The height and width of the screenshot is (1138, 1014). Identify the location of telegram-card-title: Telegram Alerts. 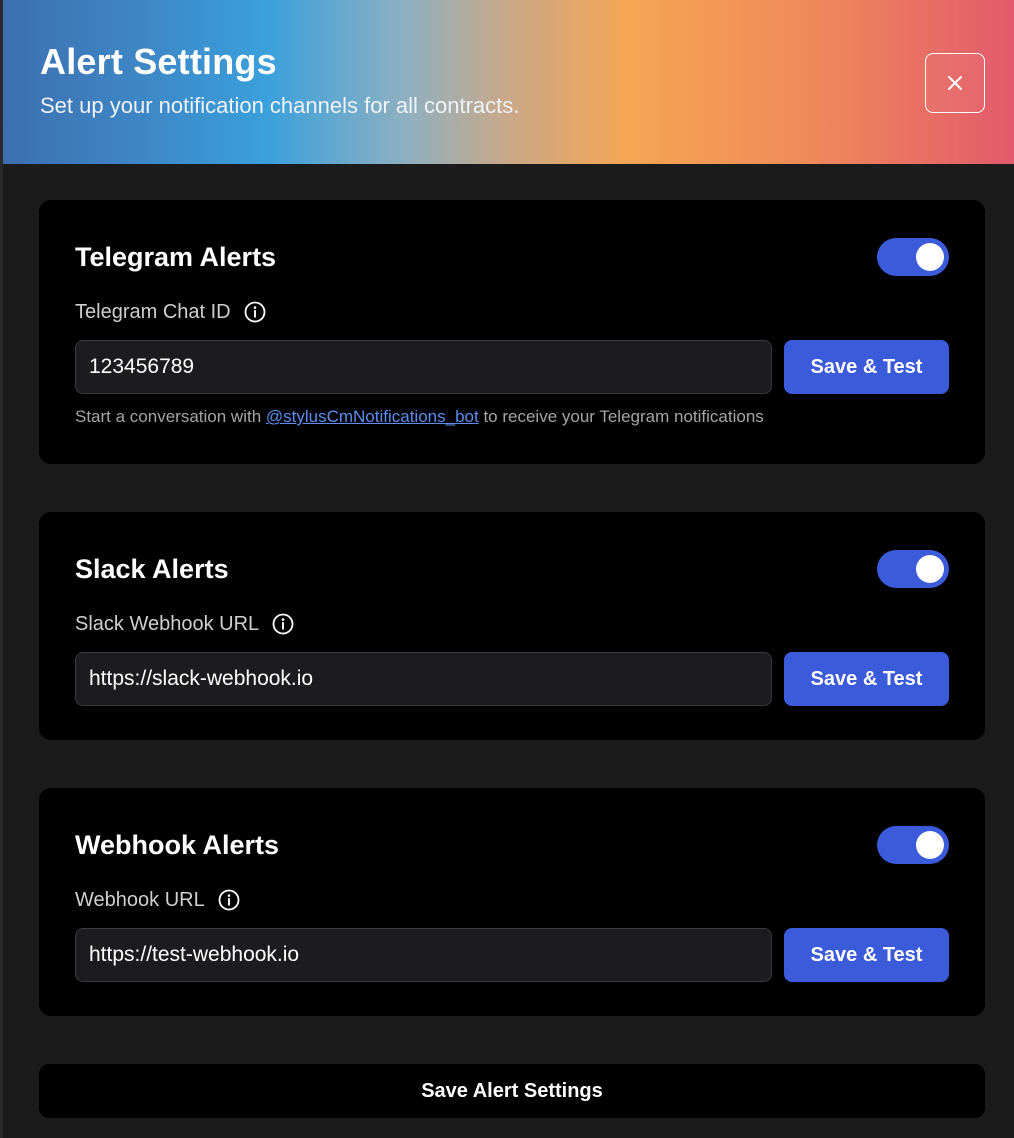
(176, 256).